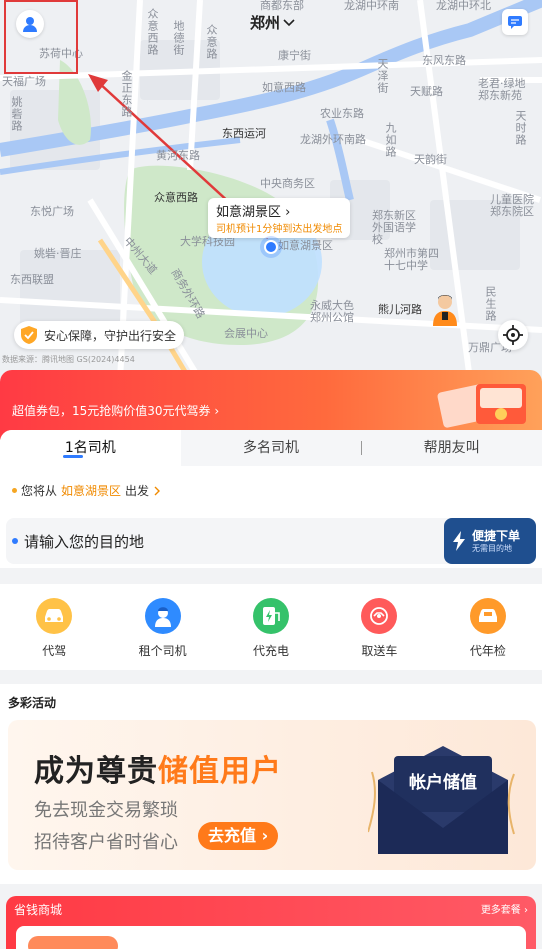 The width and height of the screenshot is (542, 949). What do you see at coordinates (496, 535) in the screenshot?
I see `quick-order-title: 便捷下单` at bounding box center [496, 535].